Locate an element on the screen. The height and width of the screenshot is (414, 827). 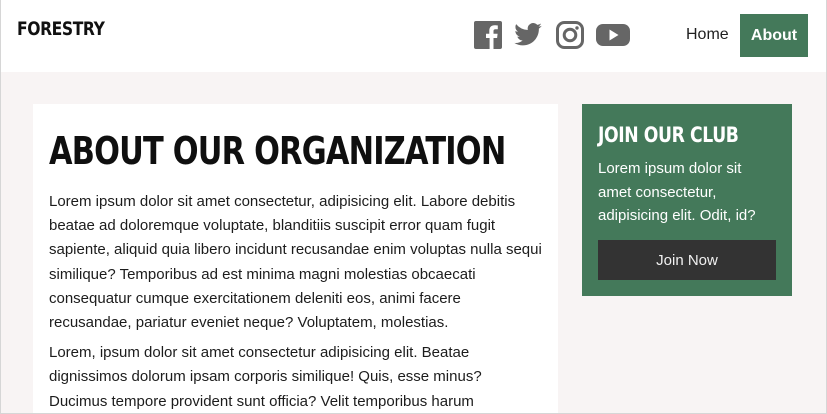
join-now-button: Join Now is located at coordinates (687, 260).